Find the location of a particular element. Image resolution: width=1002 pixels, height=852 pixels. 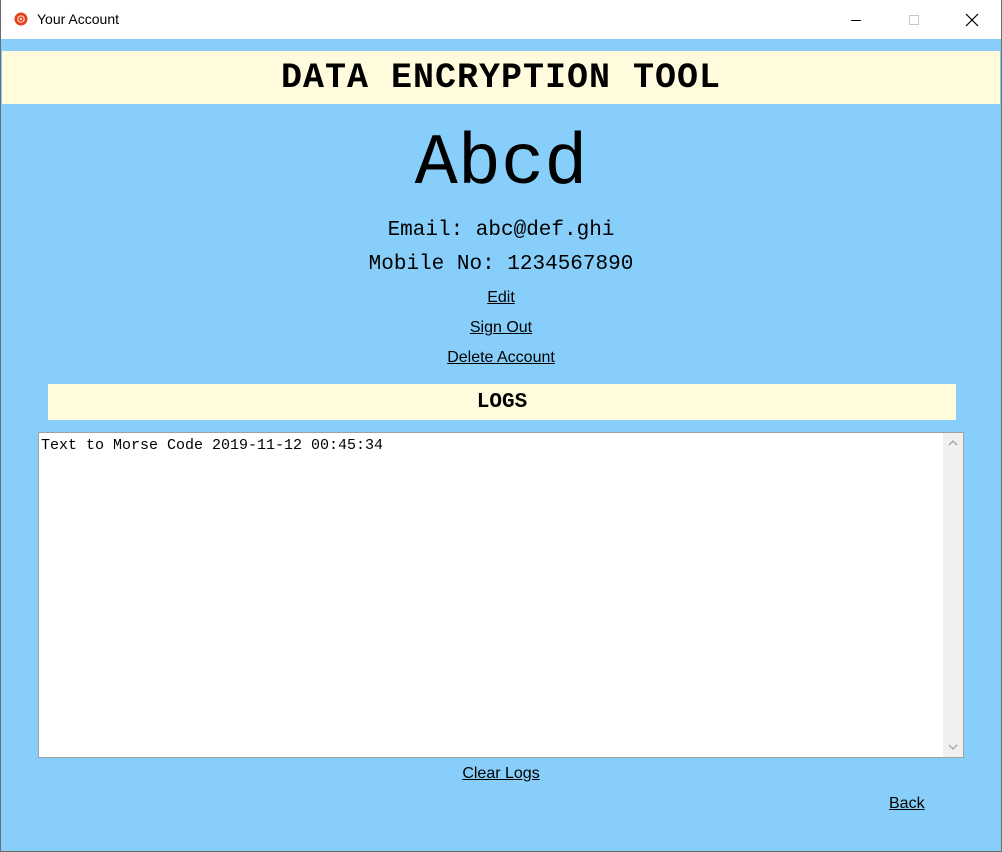

delete-account-link: Delete Account is located at coordinates (501, 357).